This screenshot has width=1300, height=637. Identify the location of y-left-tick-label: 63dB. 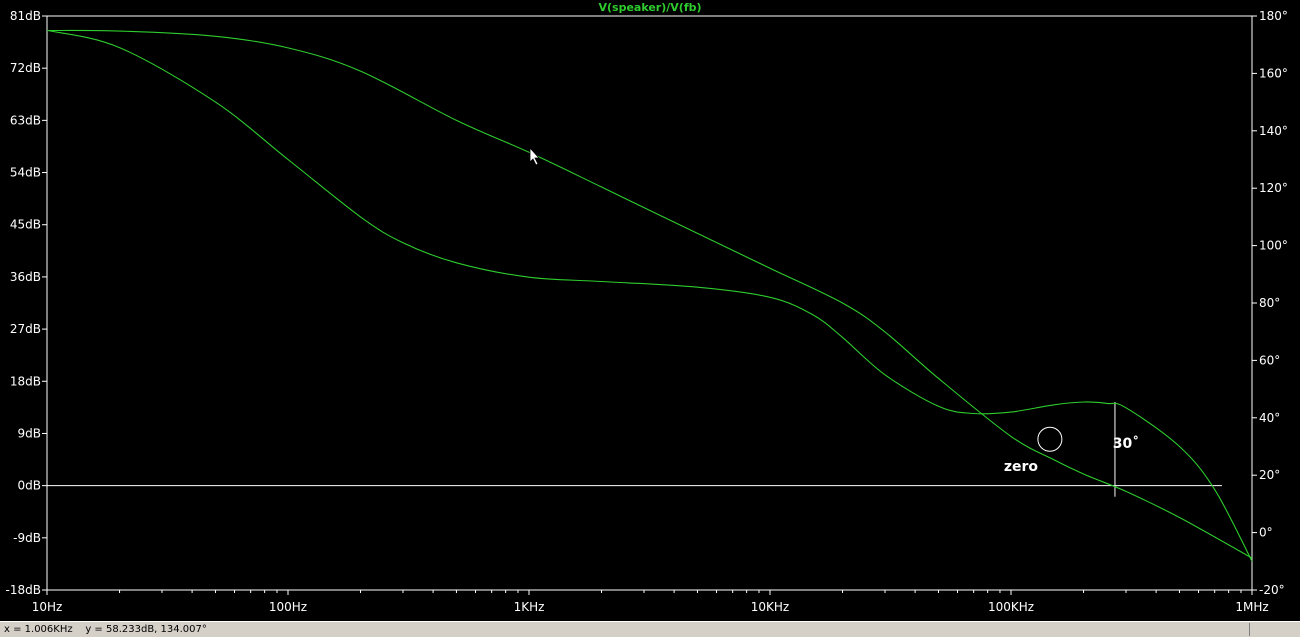
(25, 120).